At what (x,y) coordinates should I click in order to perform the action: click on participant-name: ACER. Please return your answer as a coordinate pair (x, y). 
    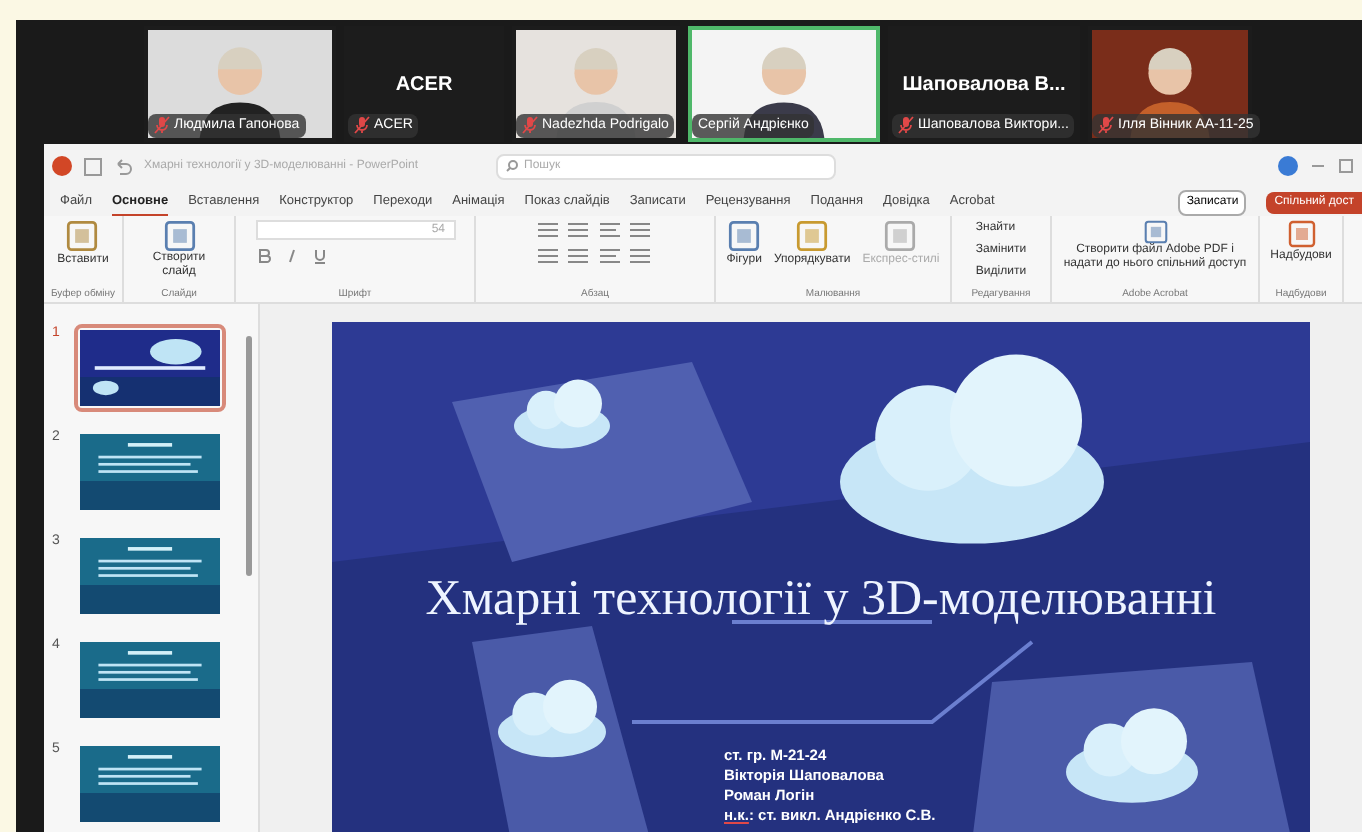
    Looking at the image, I should click on (424, 85).